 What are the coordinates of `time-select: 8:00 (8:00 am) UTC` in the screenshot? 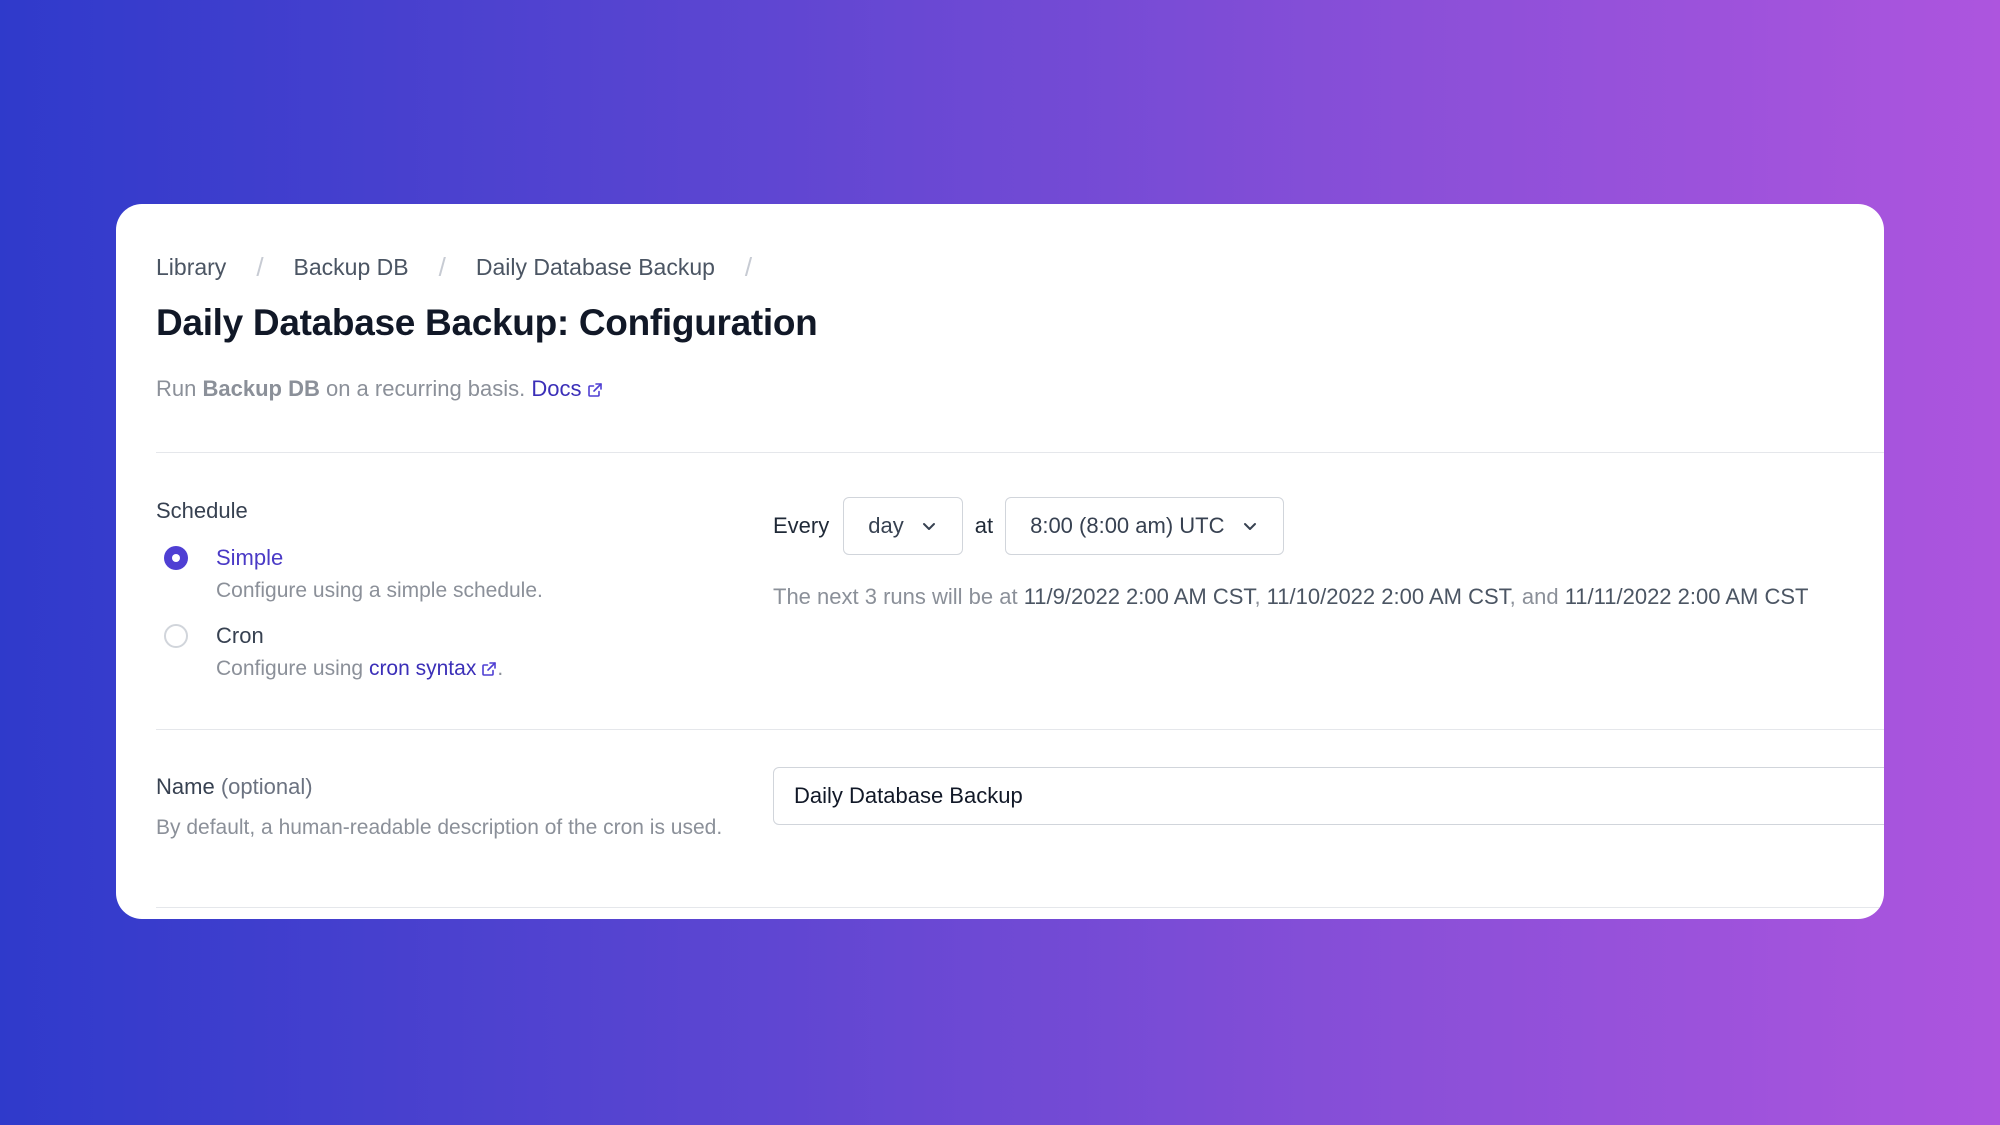 It's located at (1144, 526).